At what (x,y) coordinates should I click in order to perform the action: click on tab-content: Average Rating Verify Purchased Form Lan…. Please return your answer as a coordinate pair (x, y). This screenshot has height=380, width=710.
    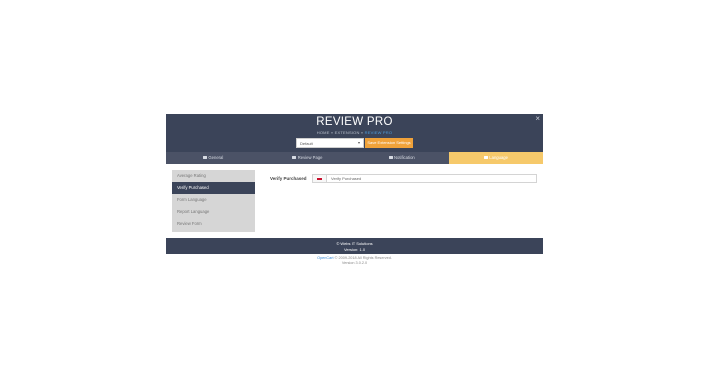
    Looking at the image, I should click on (354, 201).